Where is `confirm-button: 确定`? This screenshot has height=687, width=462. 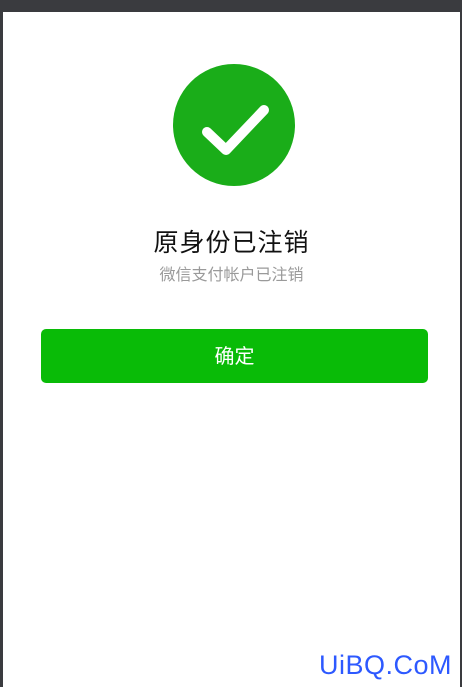
confirm-button: 确定 is located at coordinates (234, 356).